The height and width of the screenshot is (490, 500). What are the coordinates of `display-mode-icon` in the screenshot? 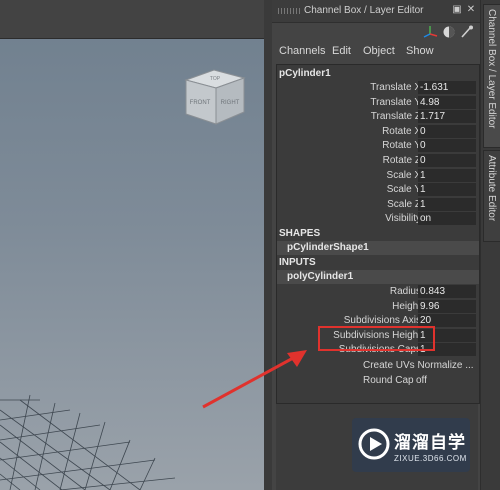 It's located at (449, 32).